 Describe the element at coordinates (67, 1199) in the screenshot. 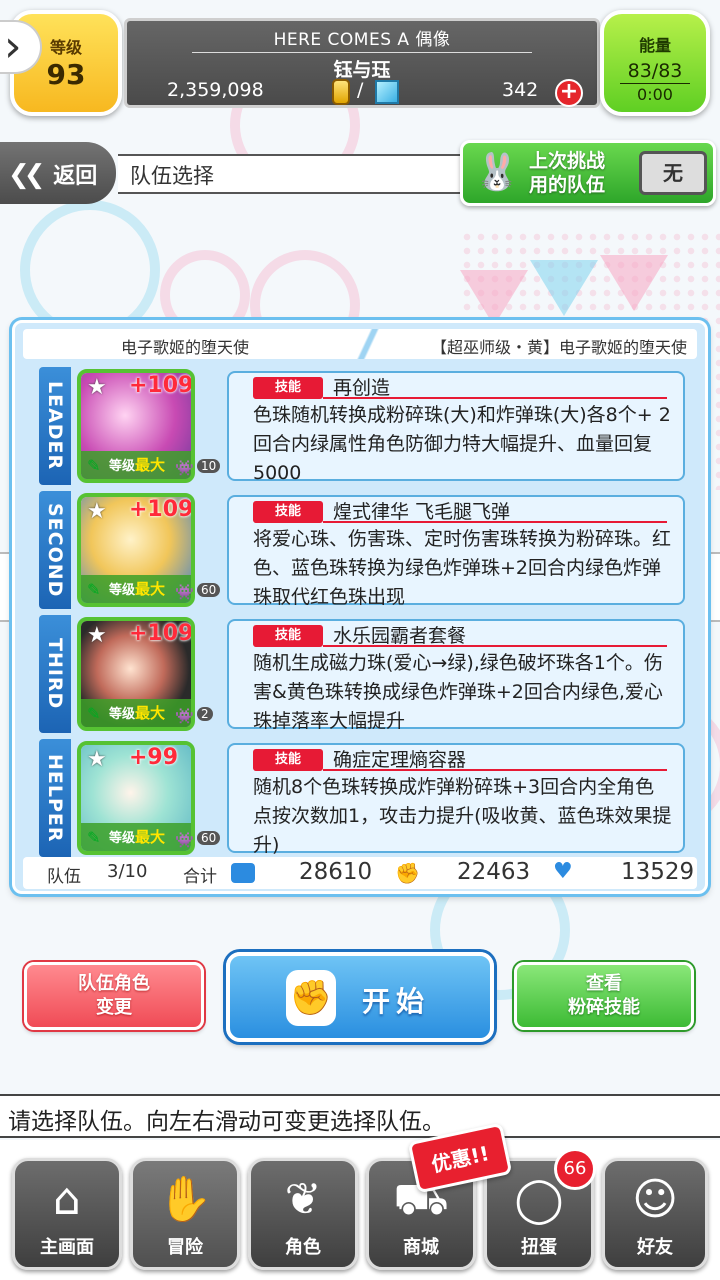

I see `home-icon: ⌂` at that location.